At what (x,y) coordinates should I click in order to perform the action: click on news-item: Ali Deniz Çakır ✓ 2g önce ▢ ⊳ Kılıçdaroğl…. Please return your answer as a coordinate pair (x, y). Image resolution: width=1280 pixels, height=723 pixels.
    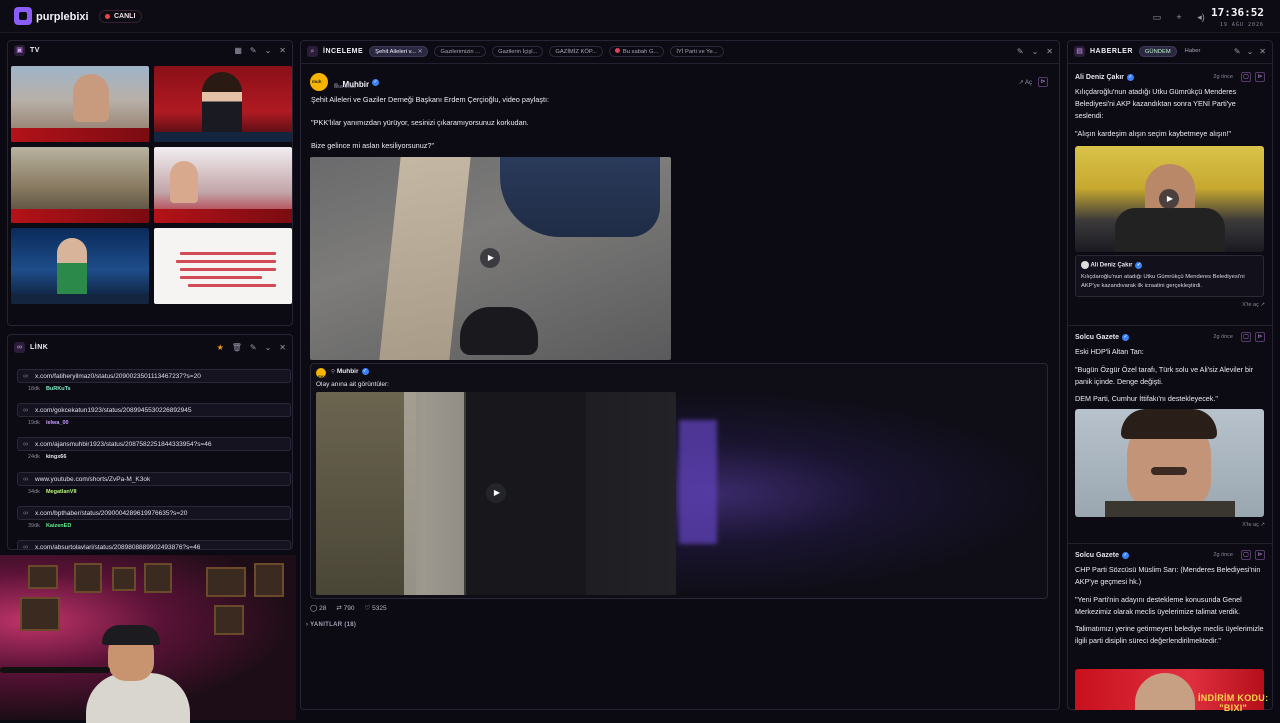
    Looking at the image, I should click on (1170, 189).